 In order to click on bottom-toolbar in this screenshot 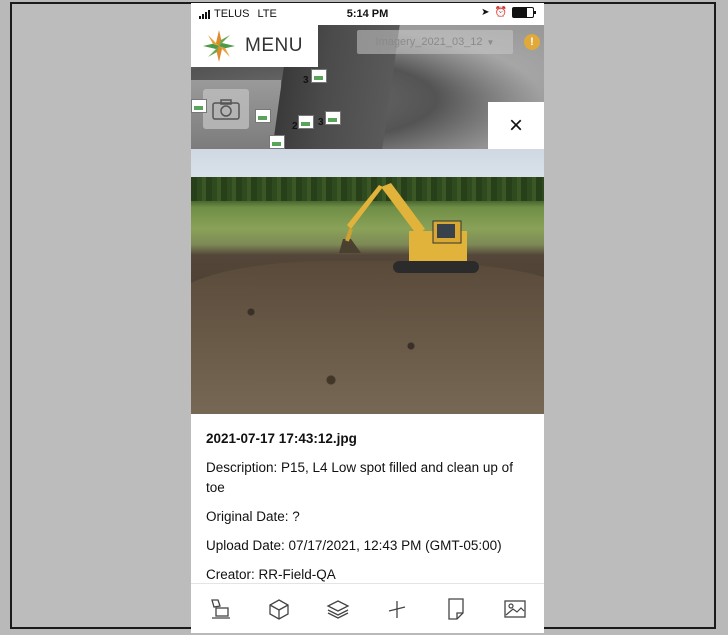, I will do `click(367, 608)`.